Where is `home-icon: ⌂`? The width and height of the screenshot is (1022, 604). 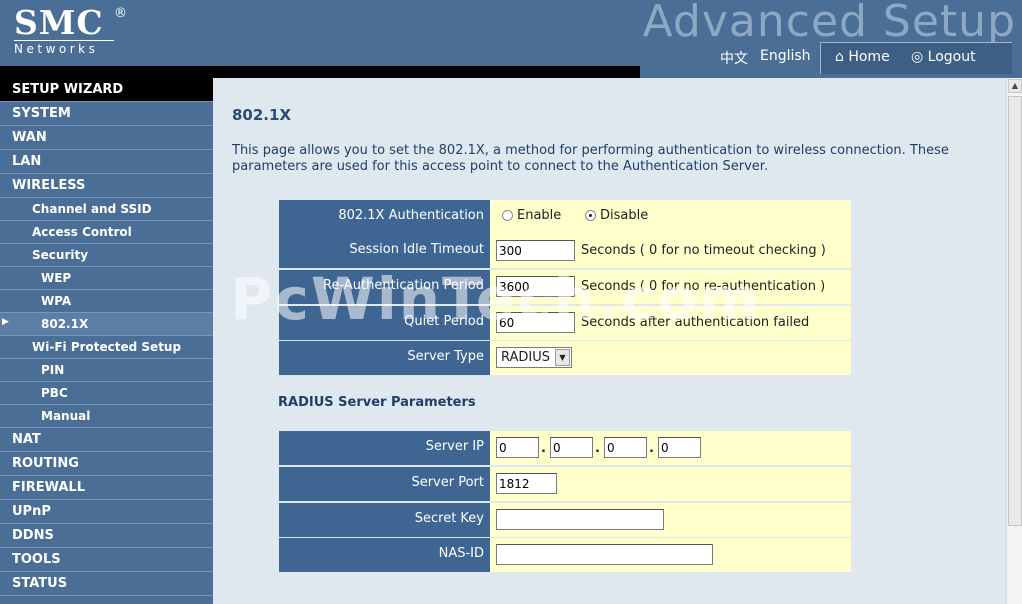
home-icon: ⌂ is located at coordinates (839, 57).